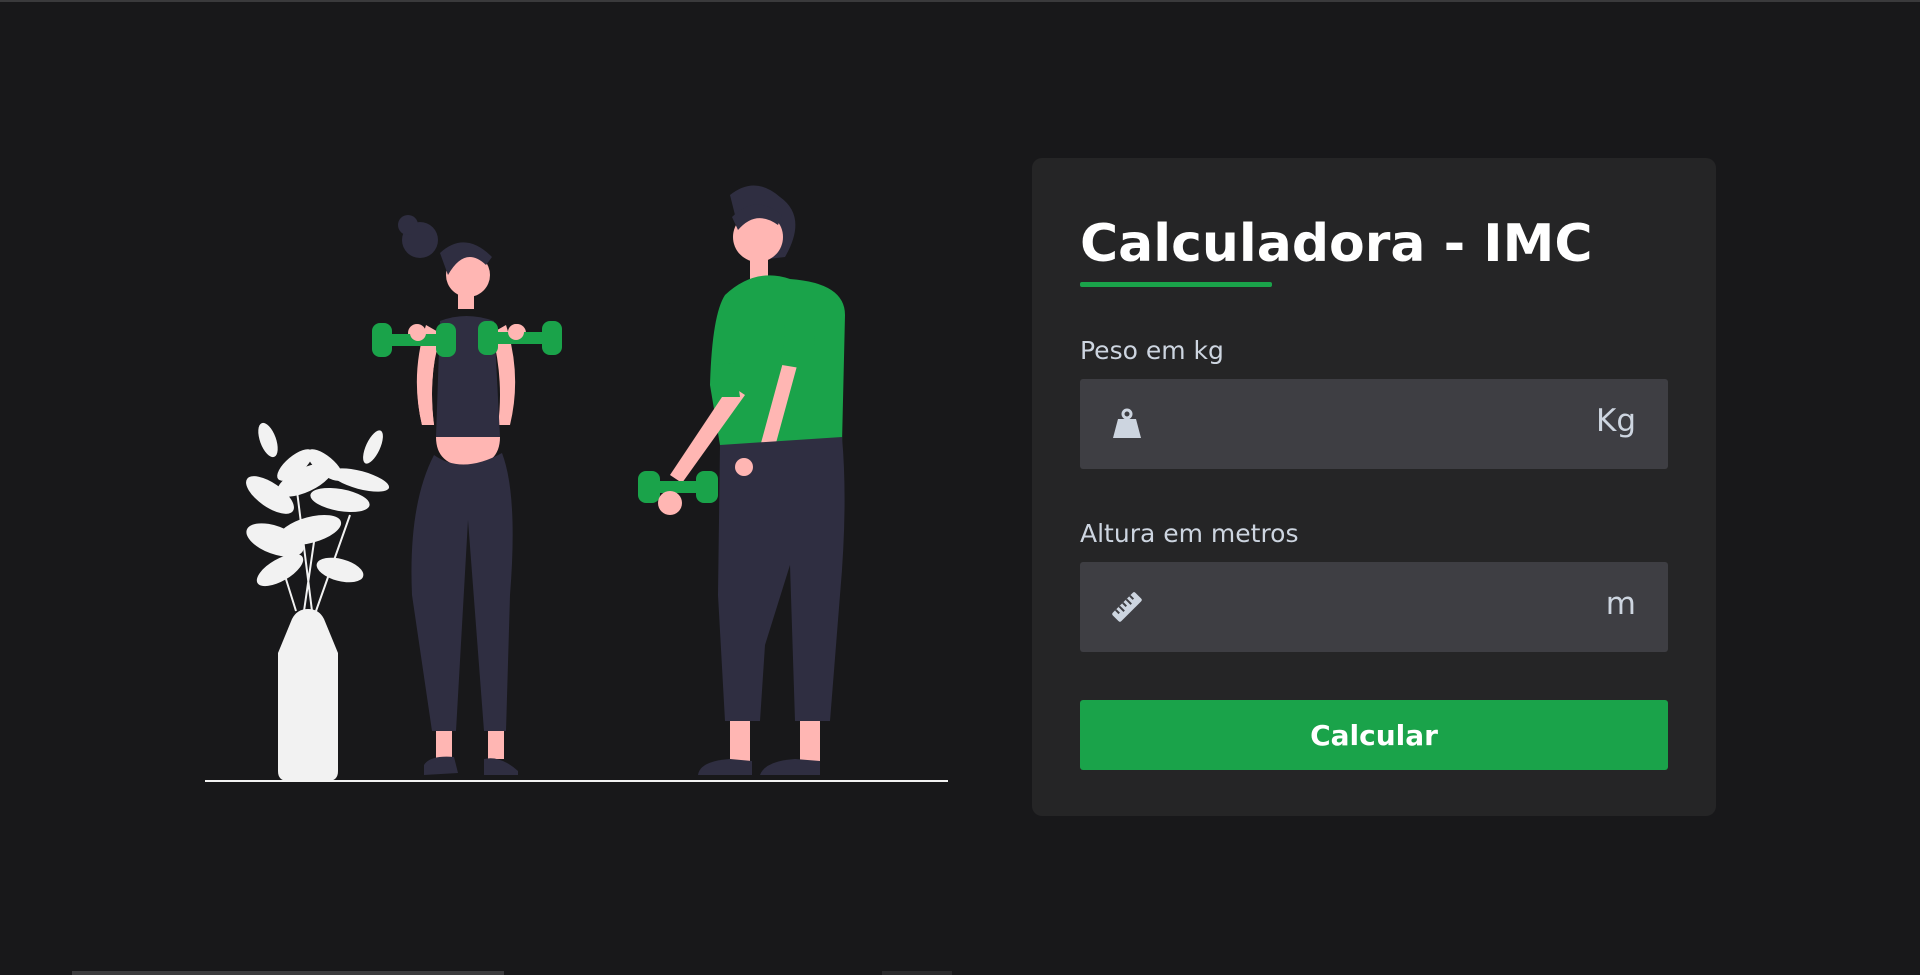 This screenshot has height=975, width=1920. Describe the element at coordinates (1364, 608) in the screenshot. I see `height-input` at that location.